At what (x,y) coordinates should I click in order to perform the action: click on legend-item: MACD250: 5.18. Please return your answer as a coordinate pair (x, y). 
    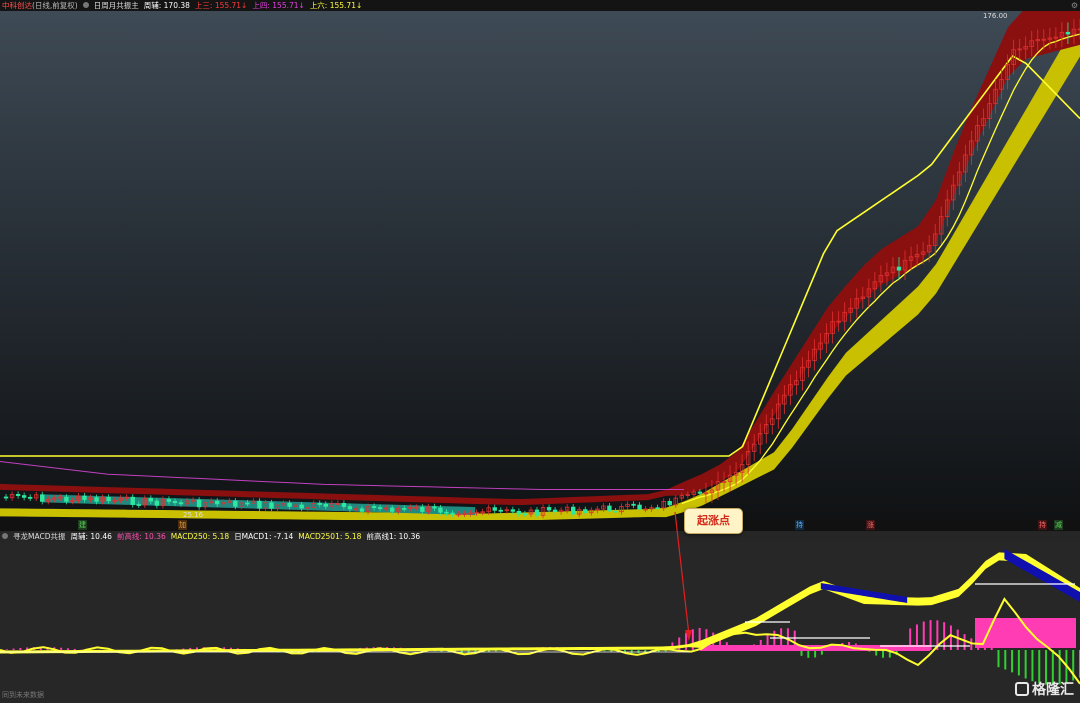
    Looking at the image, I should click on (200, 536).